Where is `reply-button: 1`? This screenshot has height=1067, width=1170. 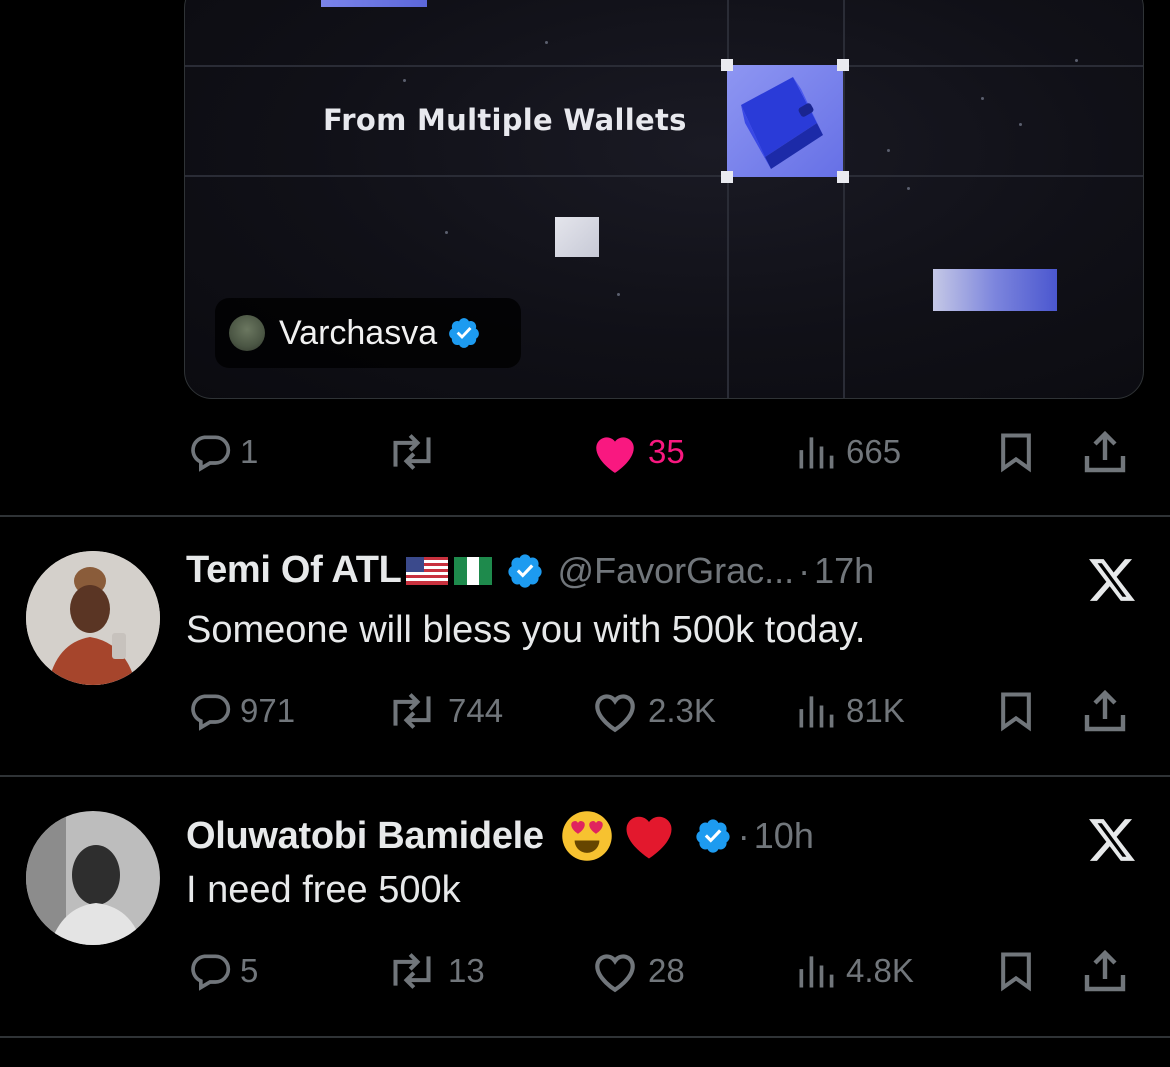 reply-button: 1 is located at coordinates (223, 452).